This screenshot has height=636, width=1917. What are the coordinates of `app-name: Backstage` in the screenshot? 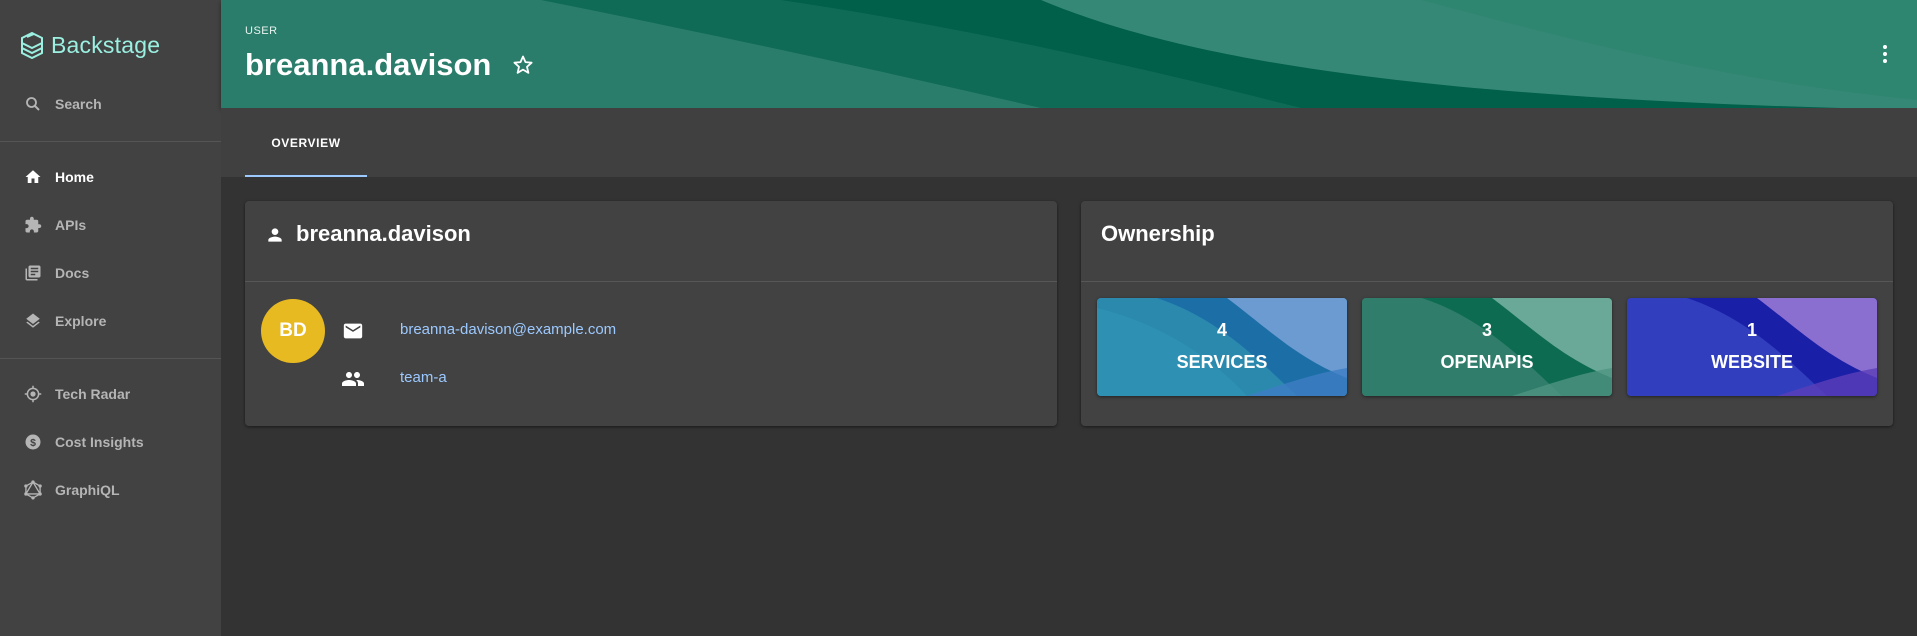 It's located at (106, 44).